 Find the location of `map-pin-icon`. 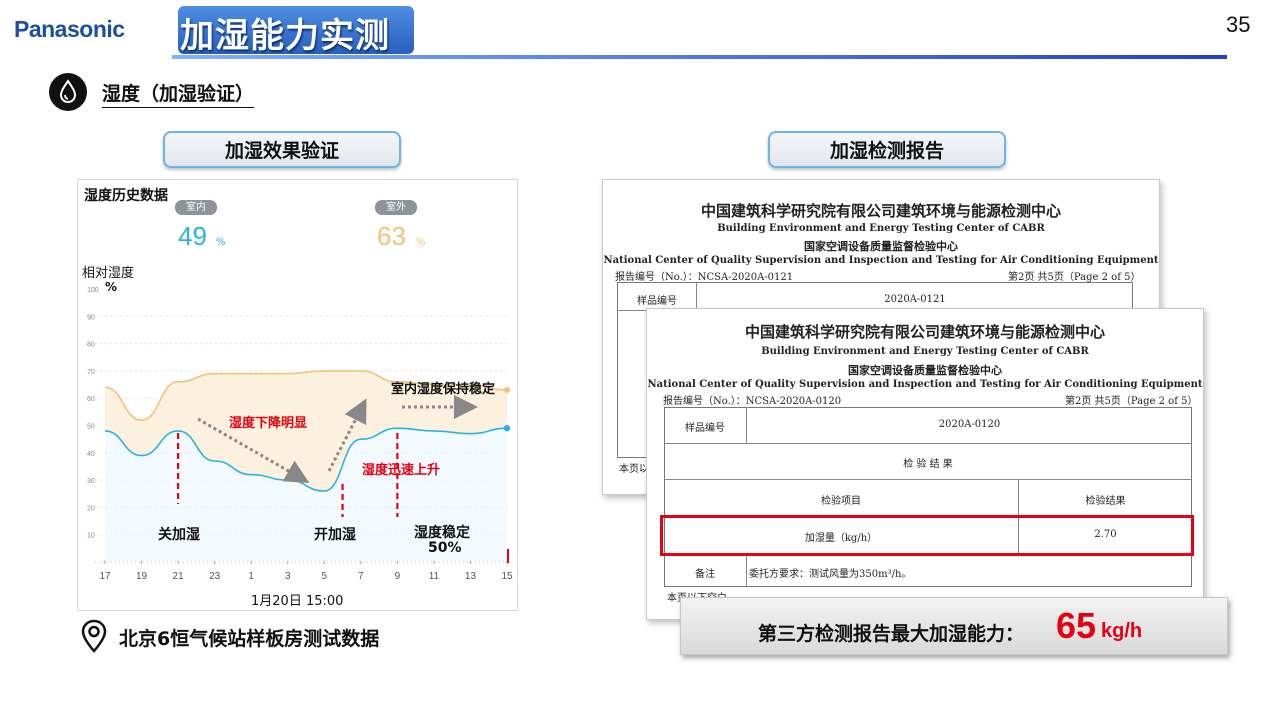

map-pin-icon is located at coordinates (94, 638).